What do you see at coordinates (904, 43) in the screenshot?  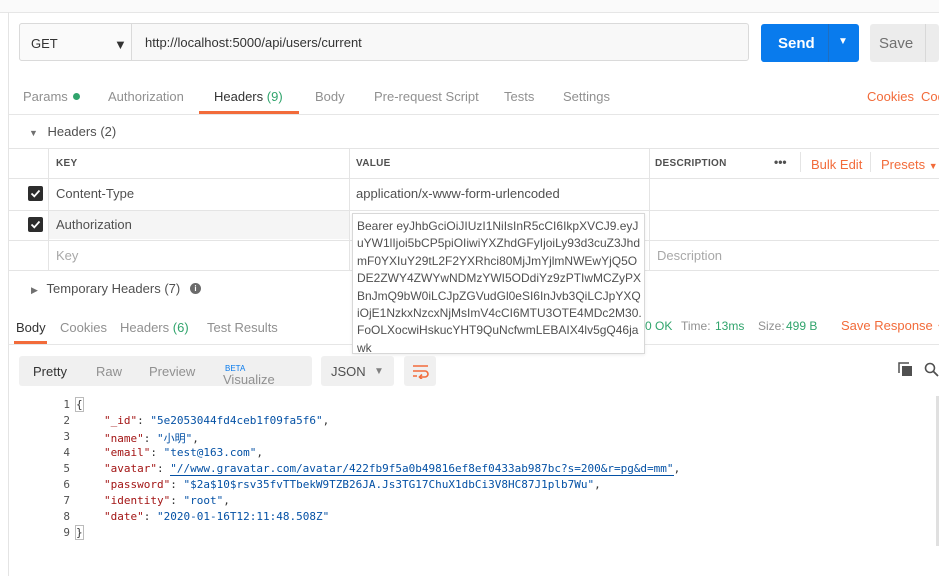 I see `save-button: Save` at bounding box center [904, 43].